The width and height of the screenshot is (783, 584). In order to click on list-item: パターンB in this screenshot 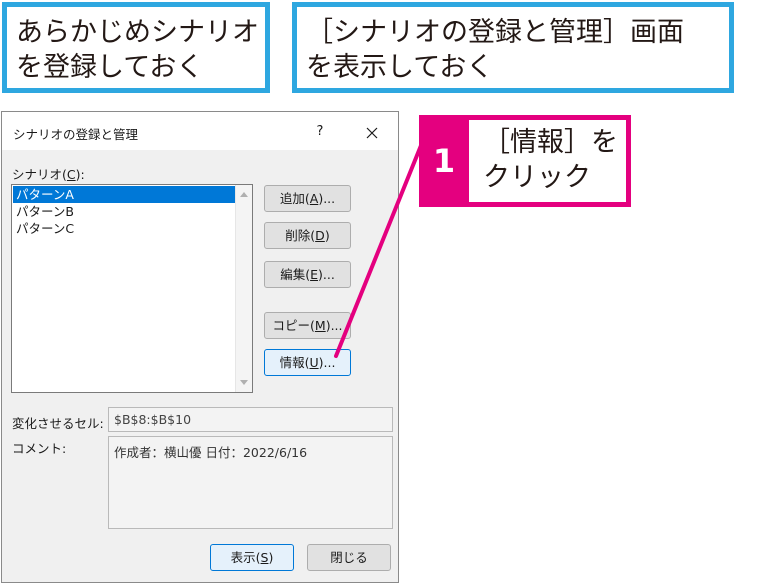, I will do `click(124, 211)`.